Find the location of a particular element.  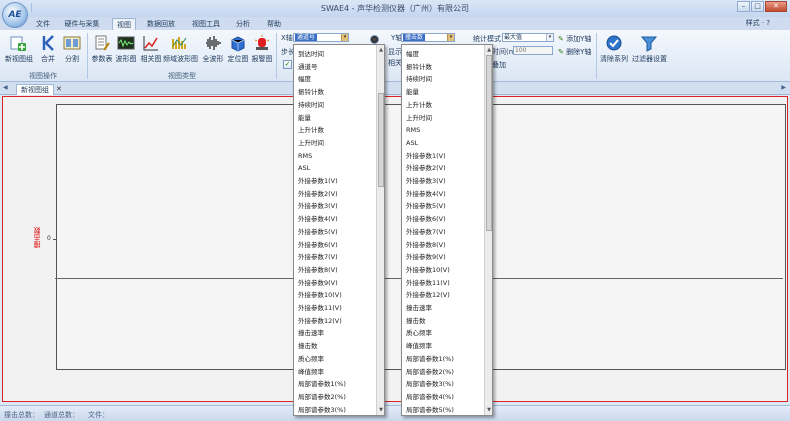

y-axis-select: 撞击数 ▾ is located at coordinates (428, 37).